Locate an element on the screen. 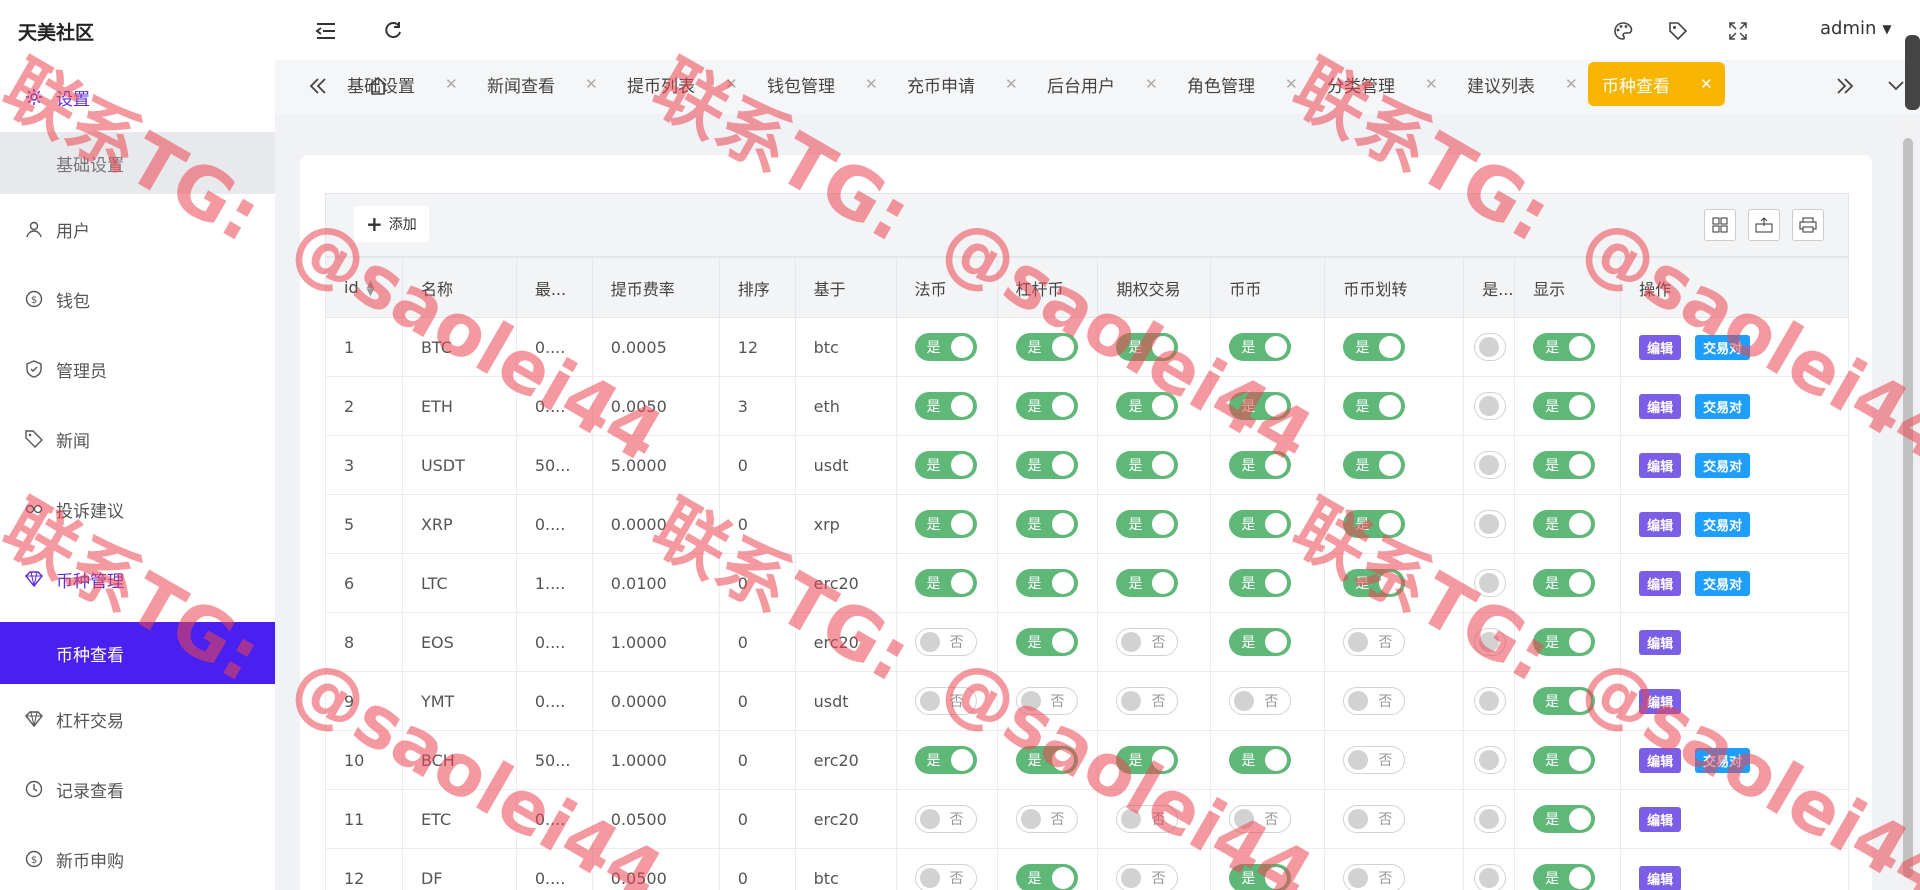 The width and height of the screenshot is (1920, 890). add-button: + 添加 is located at coordinates (391, 224).